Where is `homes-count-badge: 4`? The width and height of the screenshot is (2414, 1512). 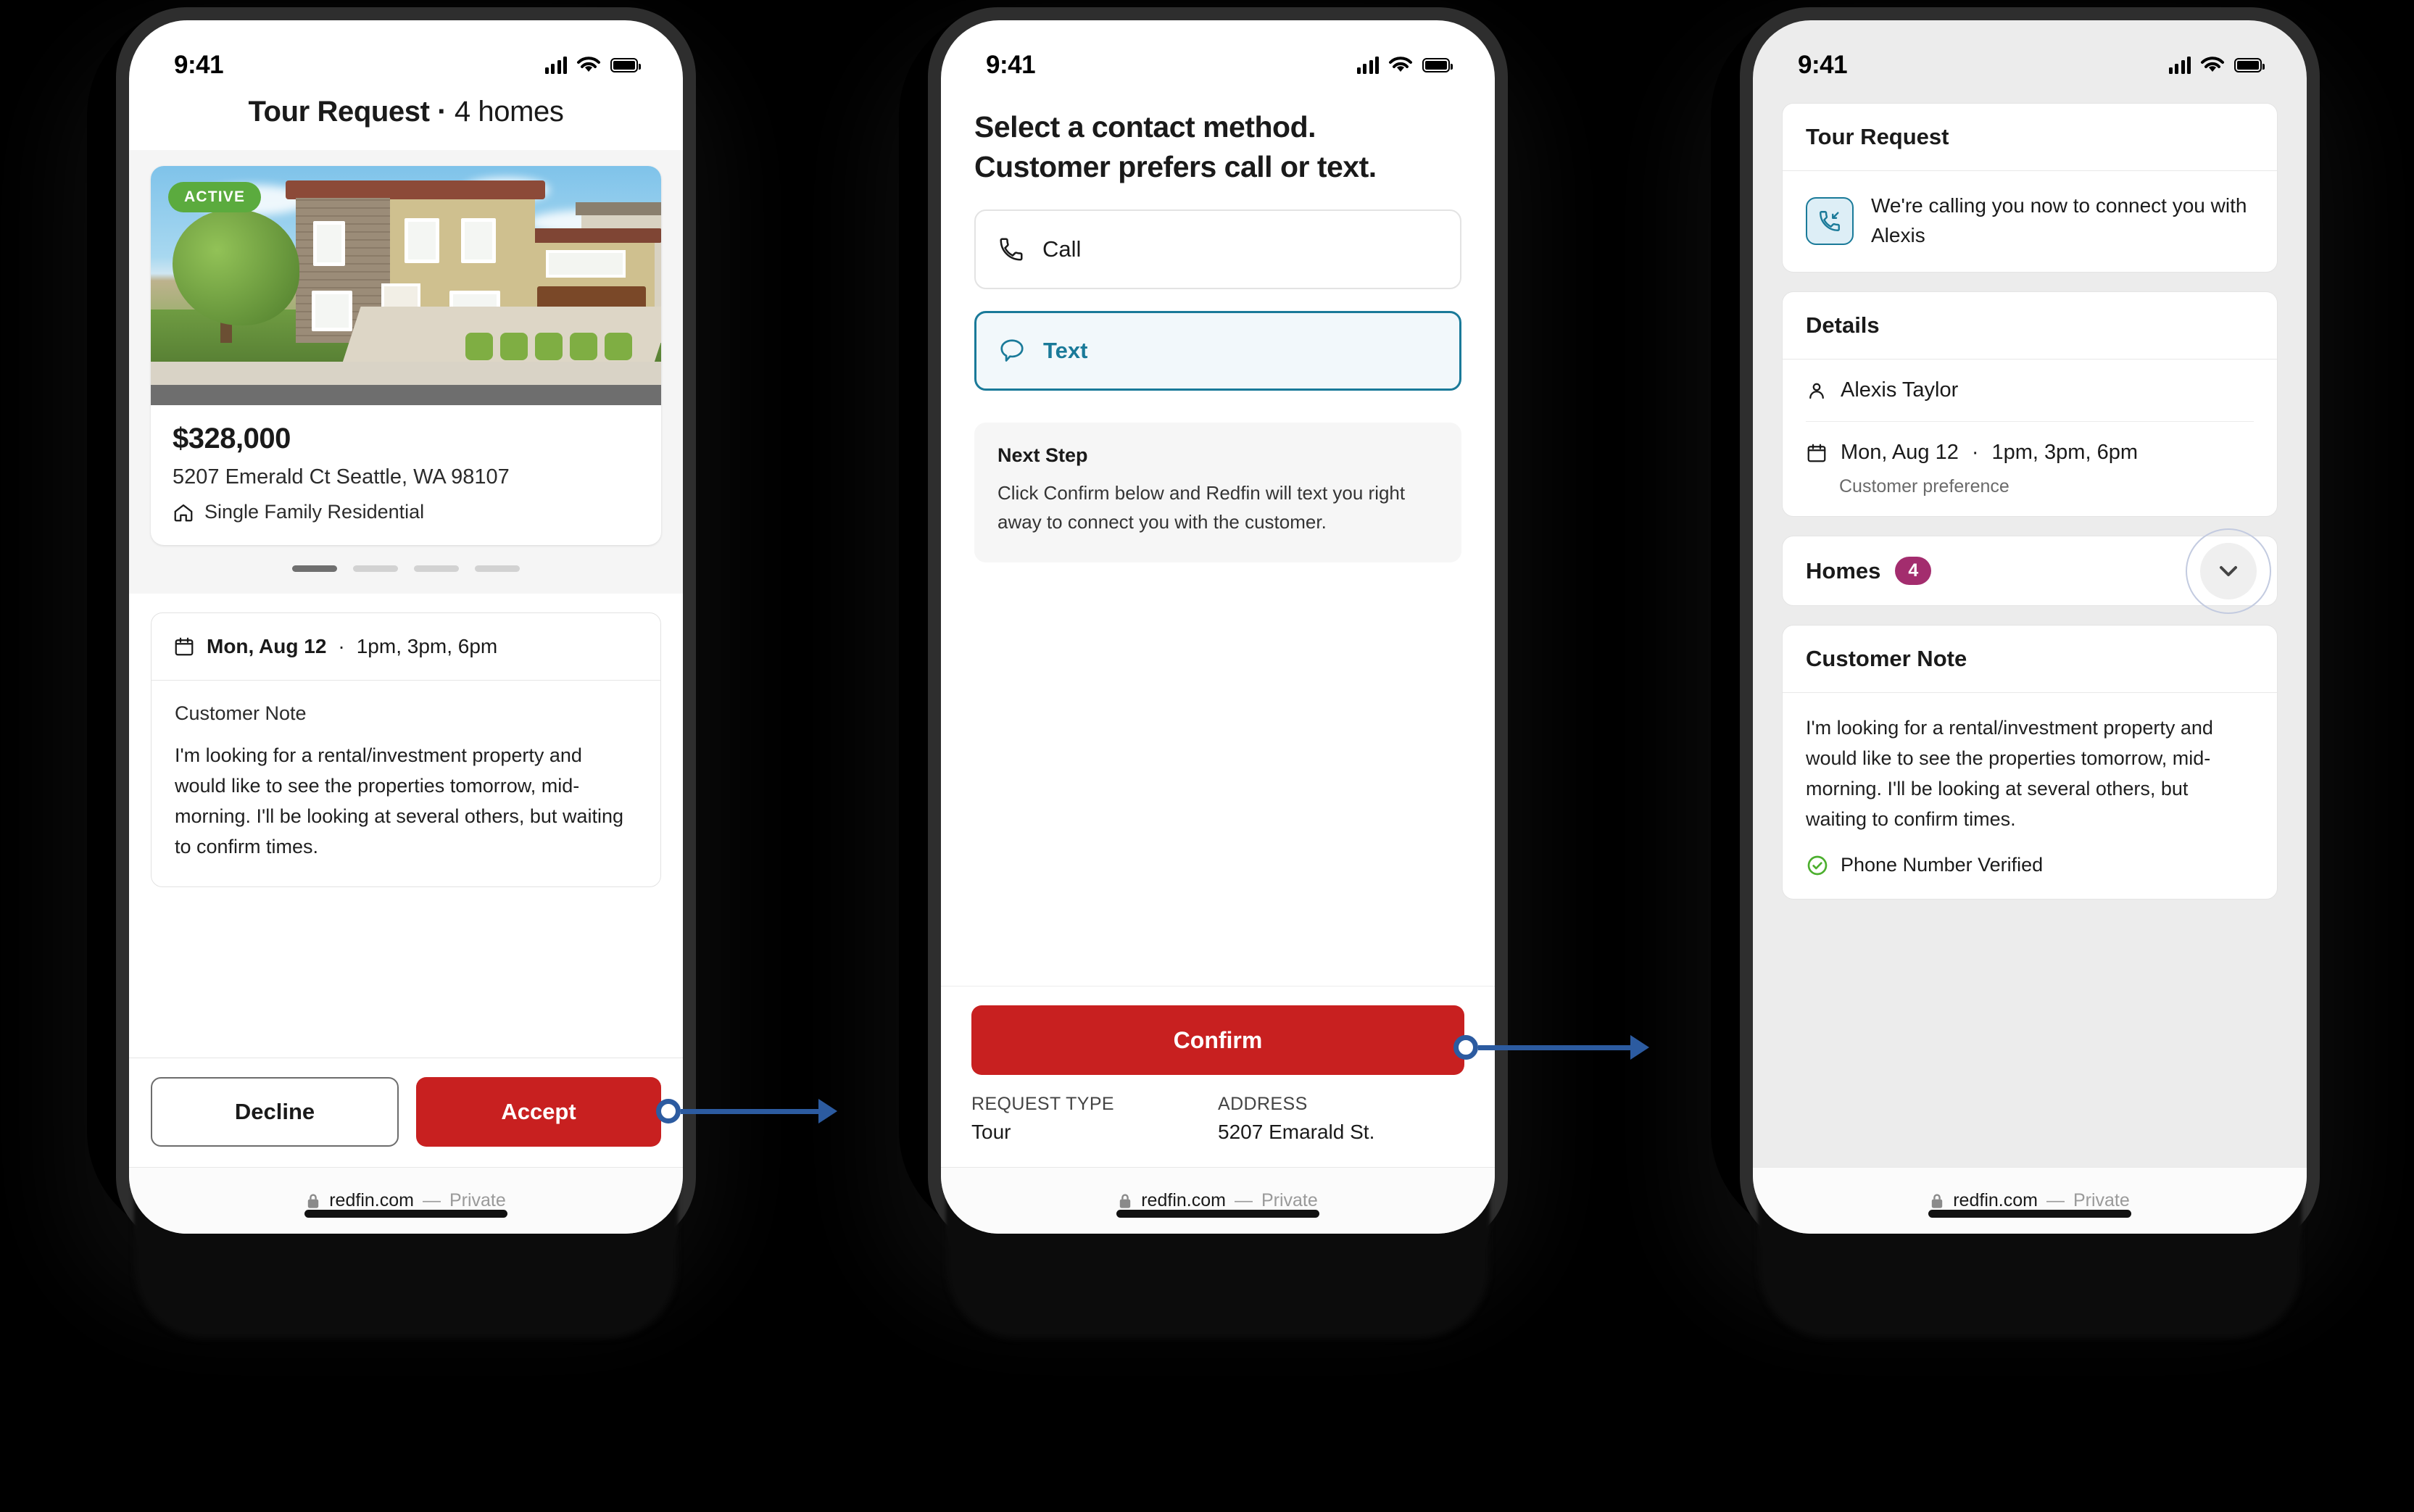 homes-count-badge: 4 is located at coordinates (1913, 571).